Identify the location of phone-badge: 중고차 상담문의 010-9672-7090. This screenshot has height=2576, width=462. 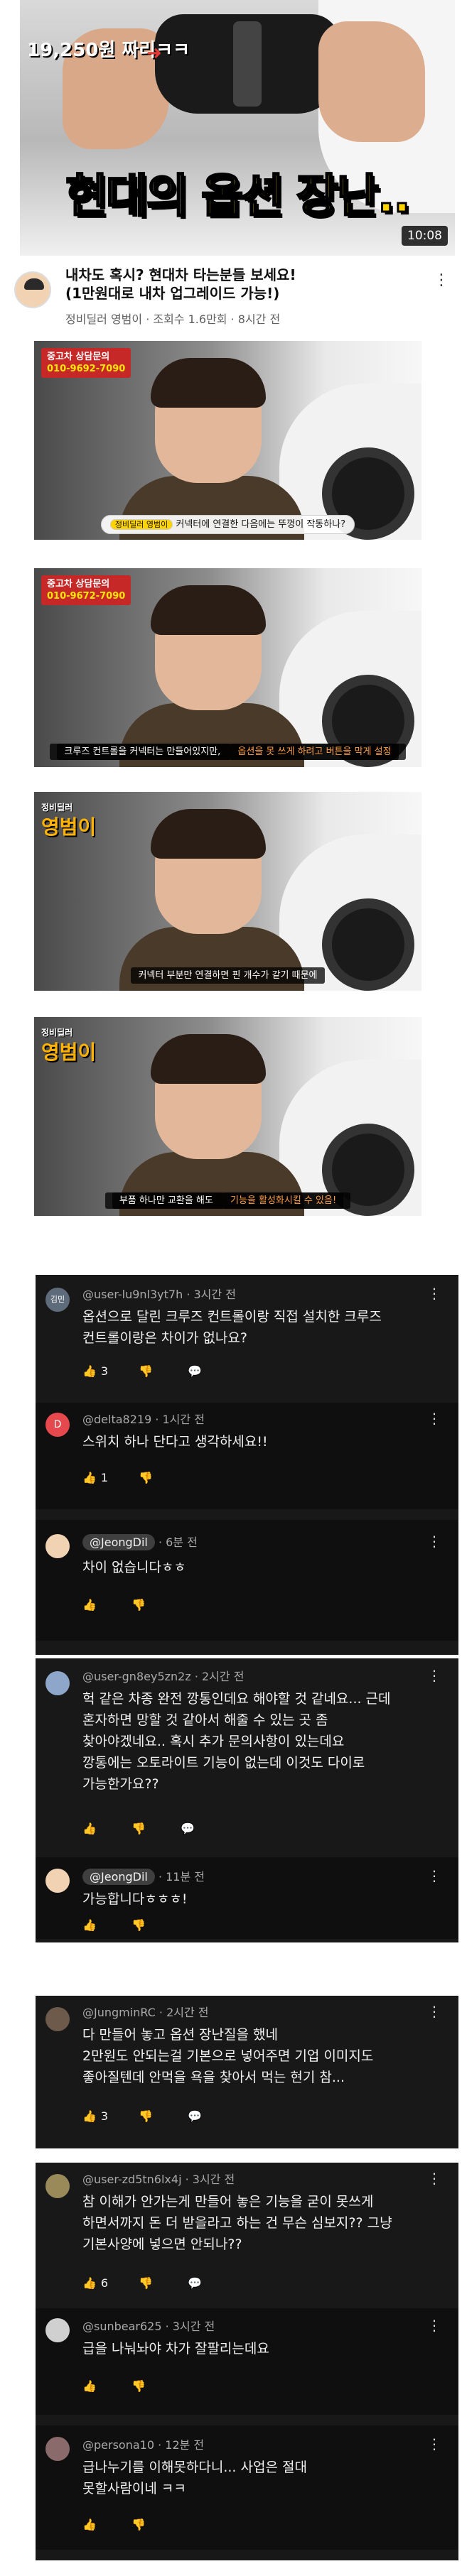
(86, 590).